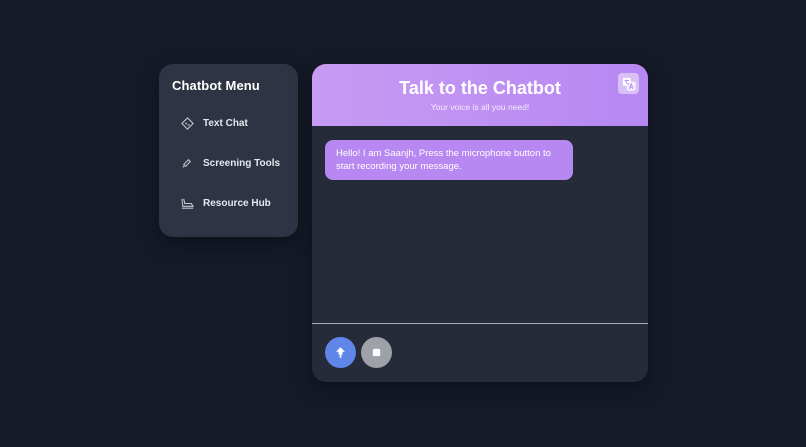 This screenshot has width=806, height=447. Describe the element at coordinates (187, 203) in the screenshot. I see `ship-icon` at that location.